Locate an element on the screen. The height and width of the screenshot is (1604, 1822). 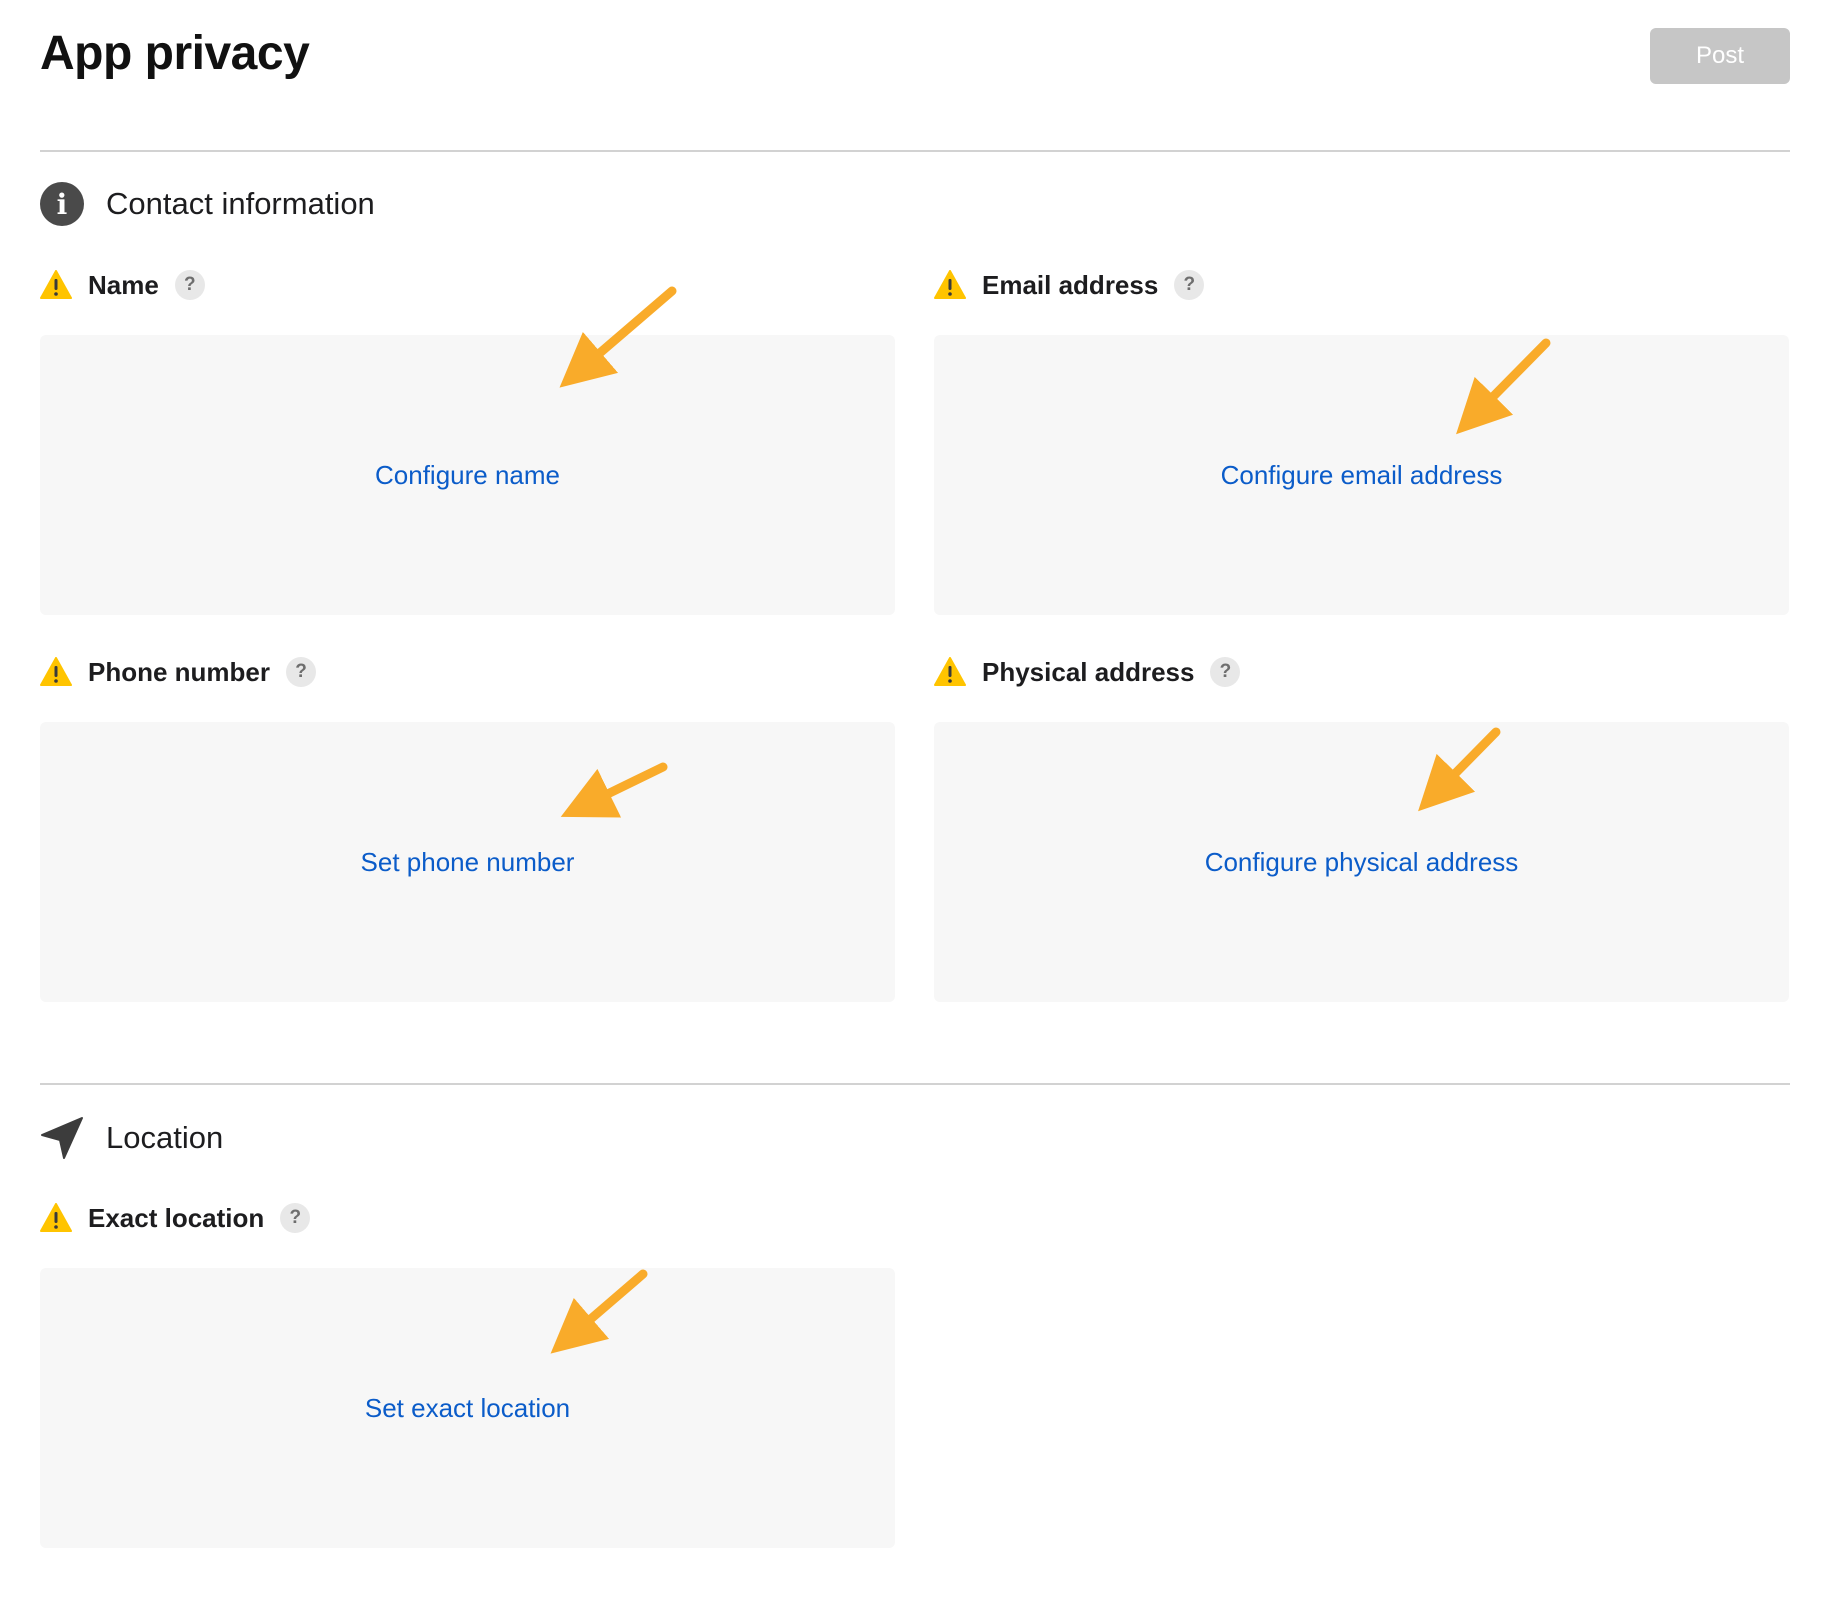
field-header-email: Email address ? is located at coordinates (1069, 285).